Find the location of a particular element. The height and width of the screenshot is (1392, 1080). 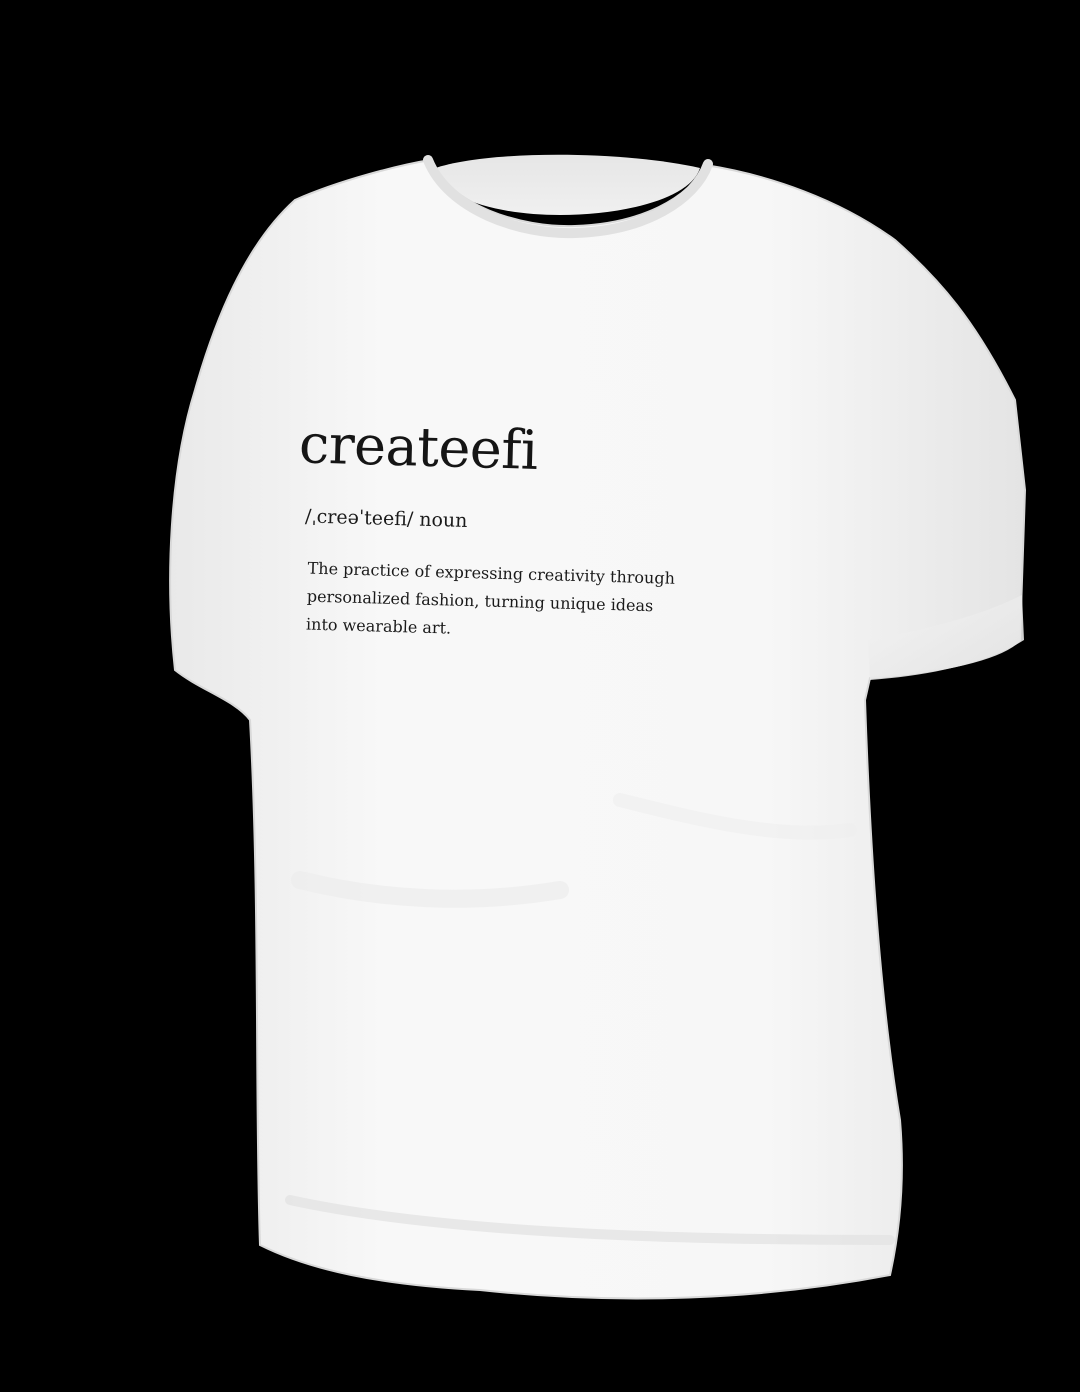

print-part-of-speech: noun is located at coordinates (443, 520).